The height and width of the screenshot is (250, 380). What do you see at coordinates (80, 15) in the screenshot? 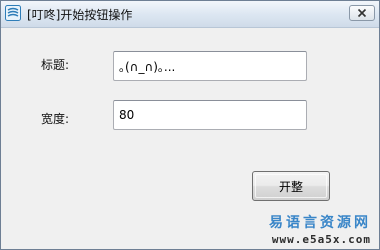
I see `window-title: [叮咚]开始按钮操作` at bounding box center [80, 15].